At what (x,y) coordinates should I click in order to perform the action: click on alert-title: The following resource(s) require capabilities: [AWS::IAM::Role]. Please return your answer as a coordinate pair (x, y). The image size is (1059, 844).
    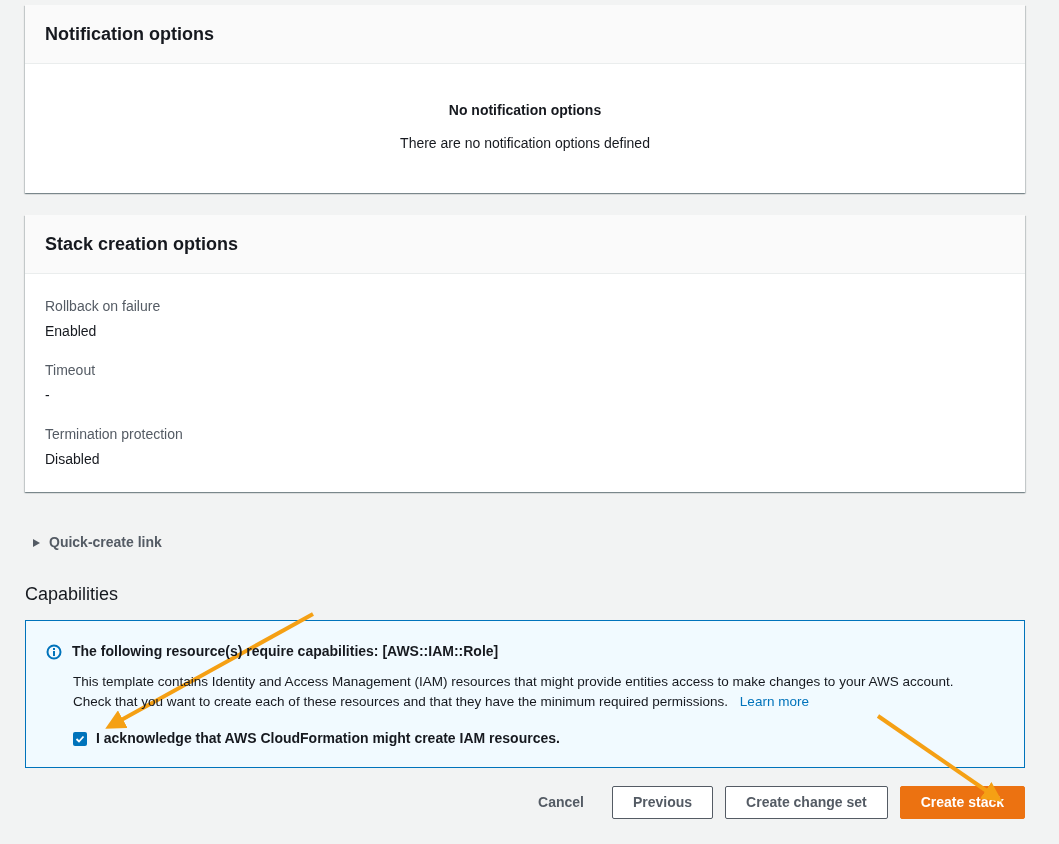
    Looking at the image, I should click on (285, 651).